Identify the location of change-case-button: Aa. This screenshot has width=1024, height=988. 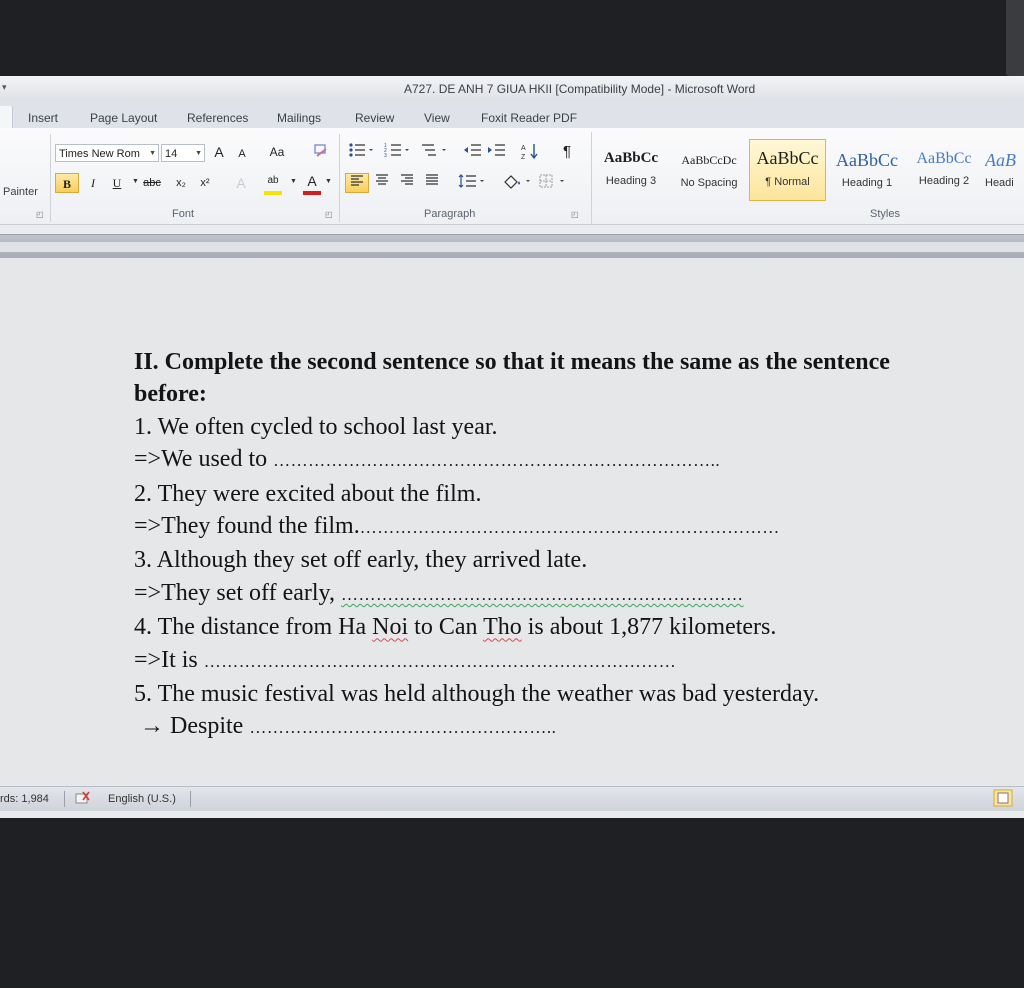
(277, 152).